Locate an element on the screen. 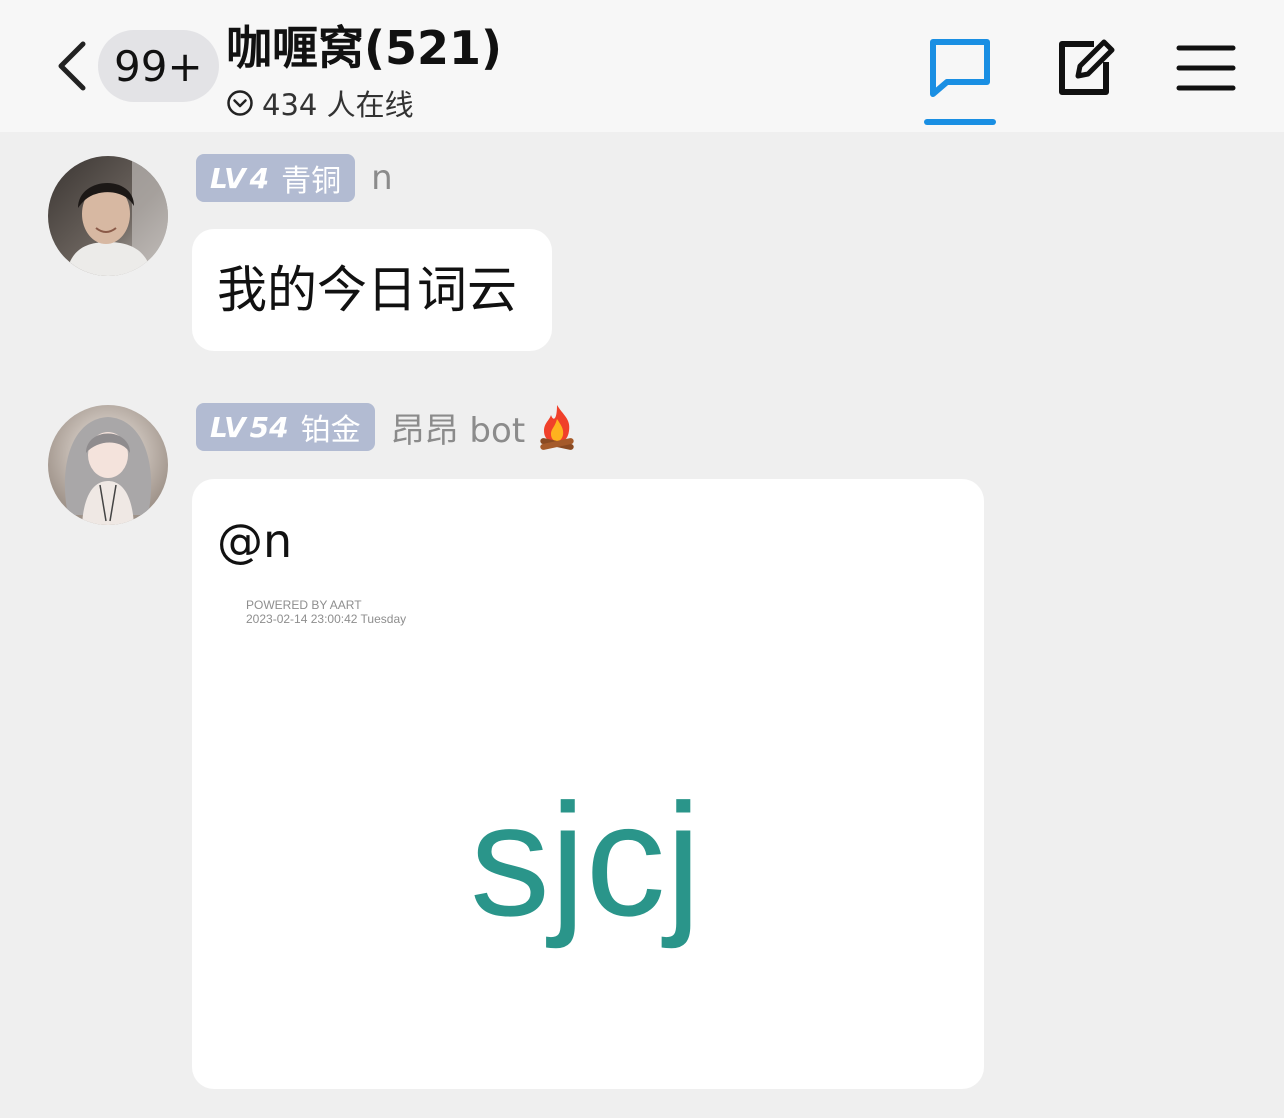  message-text: 我的今日词云 is located at coordinates (367, 290).